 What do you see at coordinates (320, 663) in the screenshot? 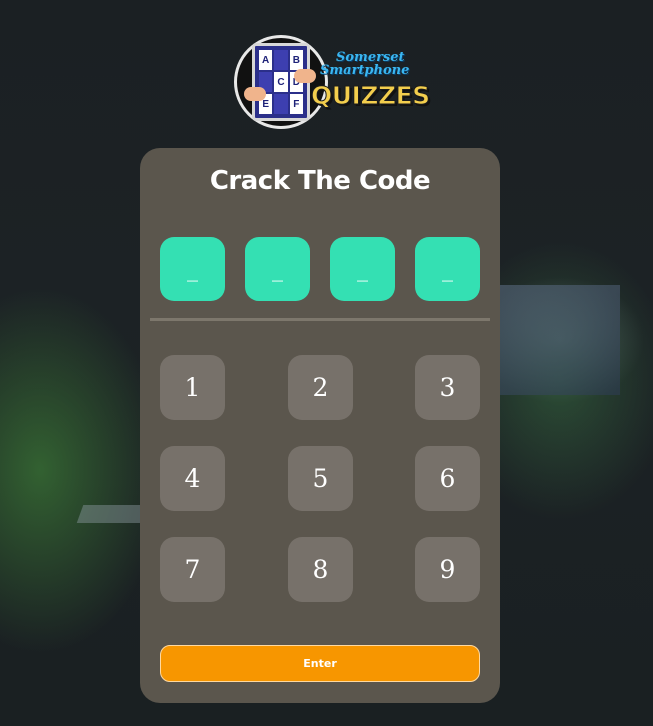
I see `enter-button: Enter` at bounding box center [320, 663].